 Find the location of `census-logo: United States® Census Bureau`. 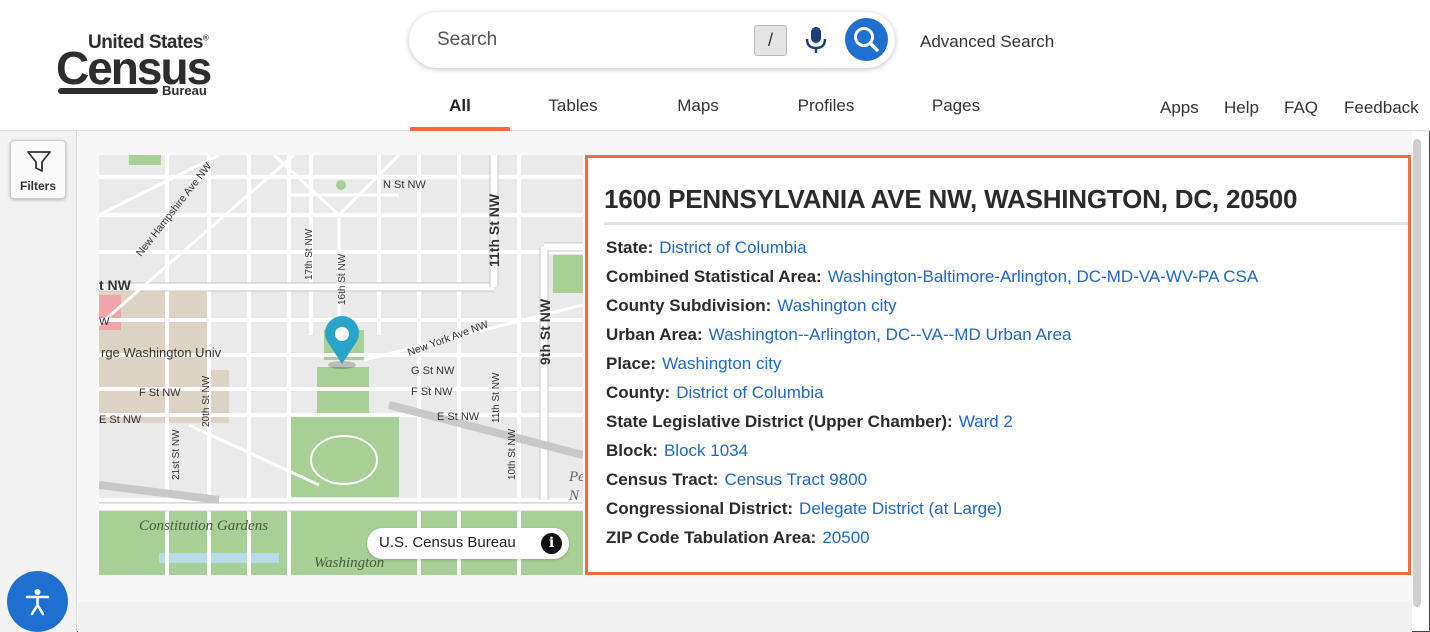

census-logo: United States® Census Bureau is located at coordinates (141, 65).